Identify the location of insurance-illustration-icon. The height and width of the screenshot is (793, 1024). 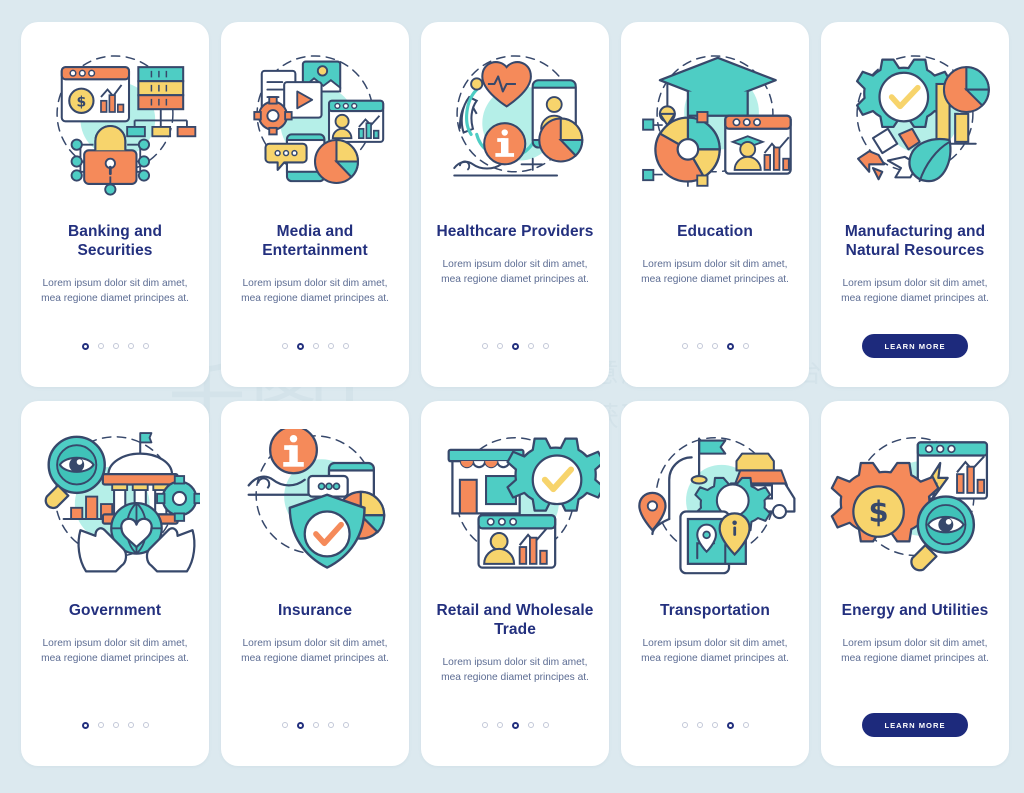
(315, 505).